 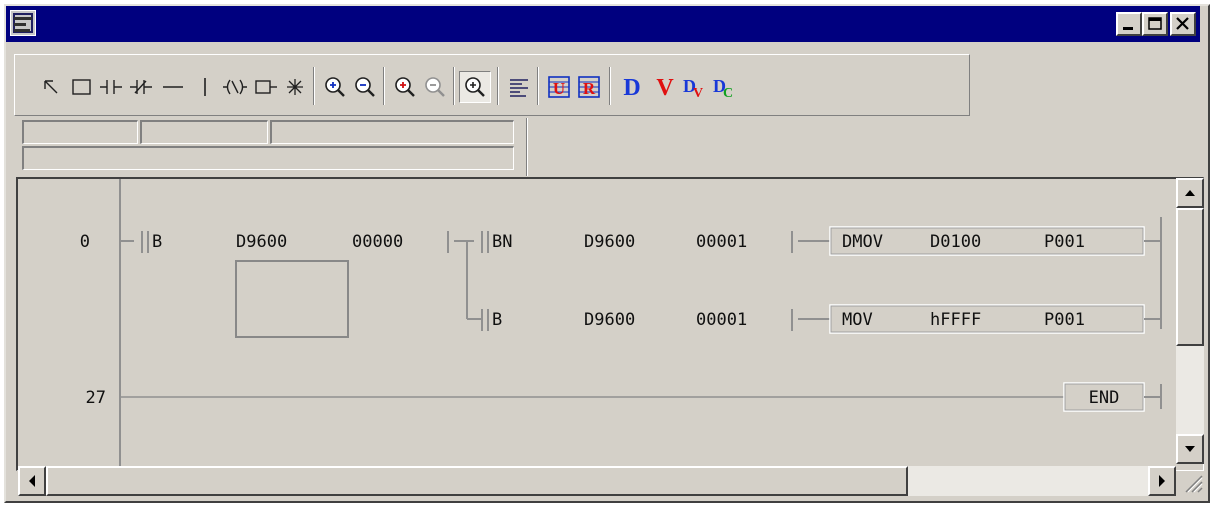 What do you see at coordinates (955, 320) in the screenshot?
I see `instruction-arg: hFFFF` at bounding box center [955, 320].